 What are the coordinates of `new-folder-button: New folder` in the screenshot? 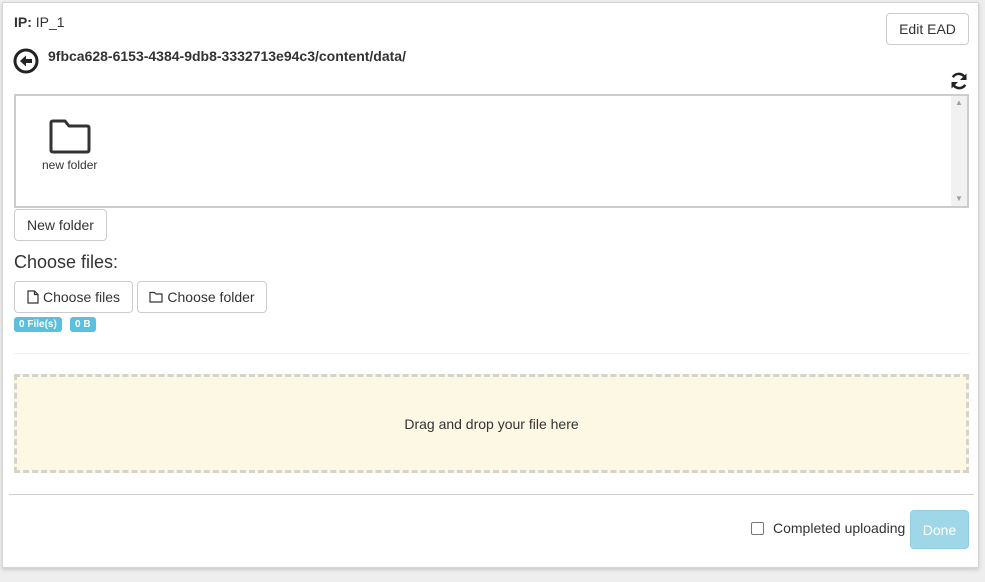 It's located at (60, 225).